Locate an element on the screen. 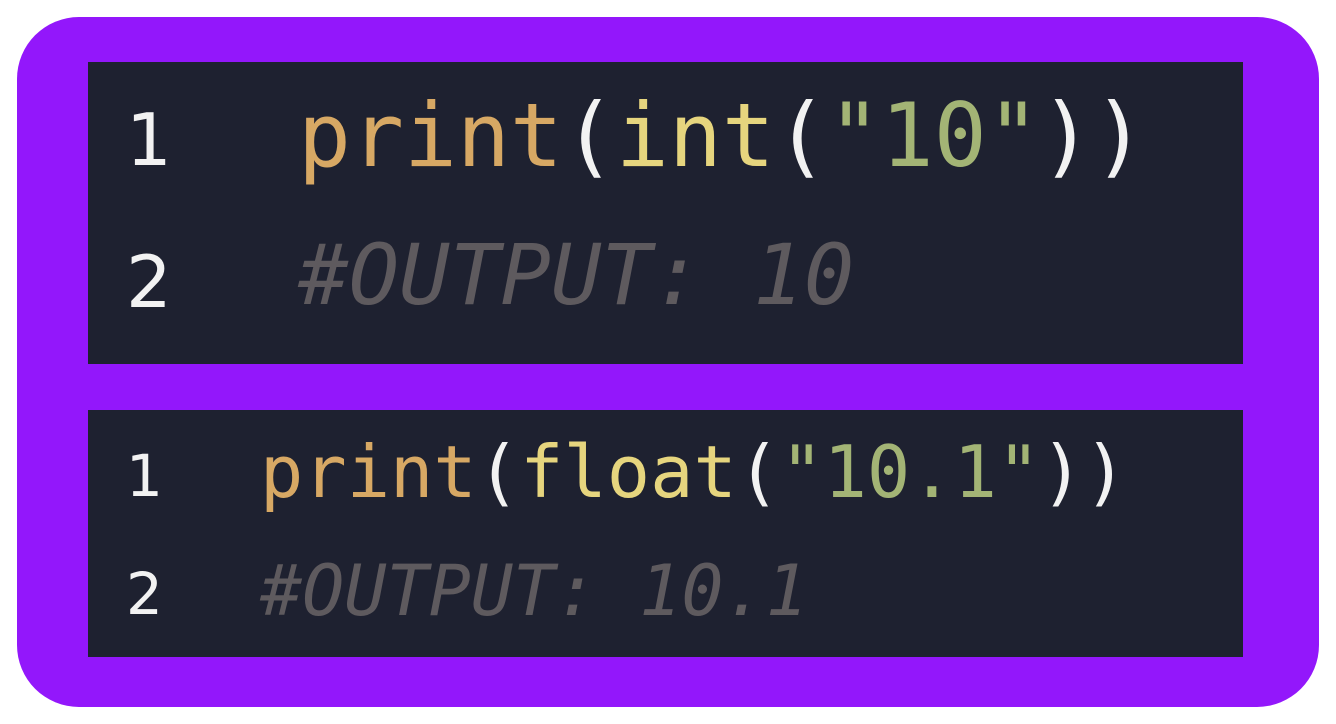  code-line: 2 #OUTPUT: 10 is located at coordinates (471, 278).